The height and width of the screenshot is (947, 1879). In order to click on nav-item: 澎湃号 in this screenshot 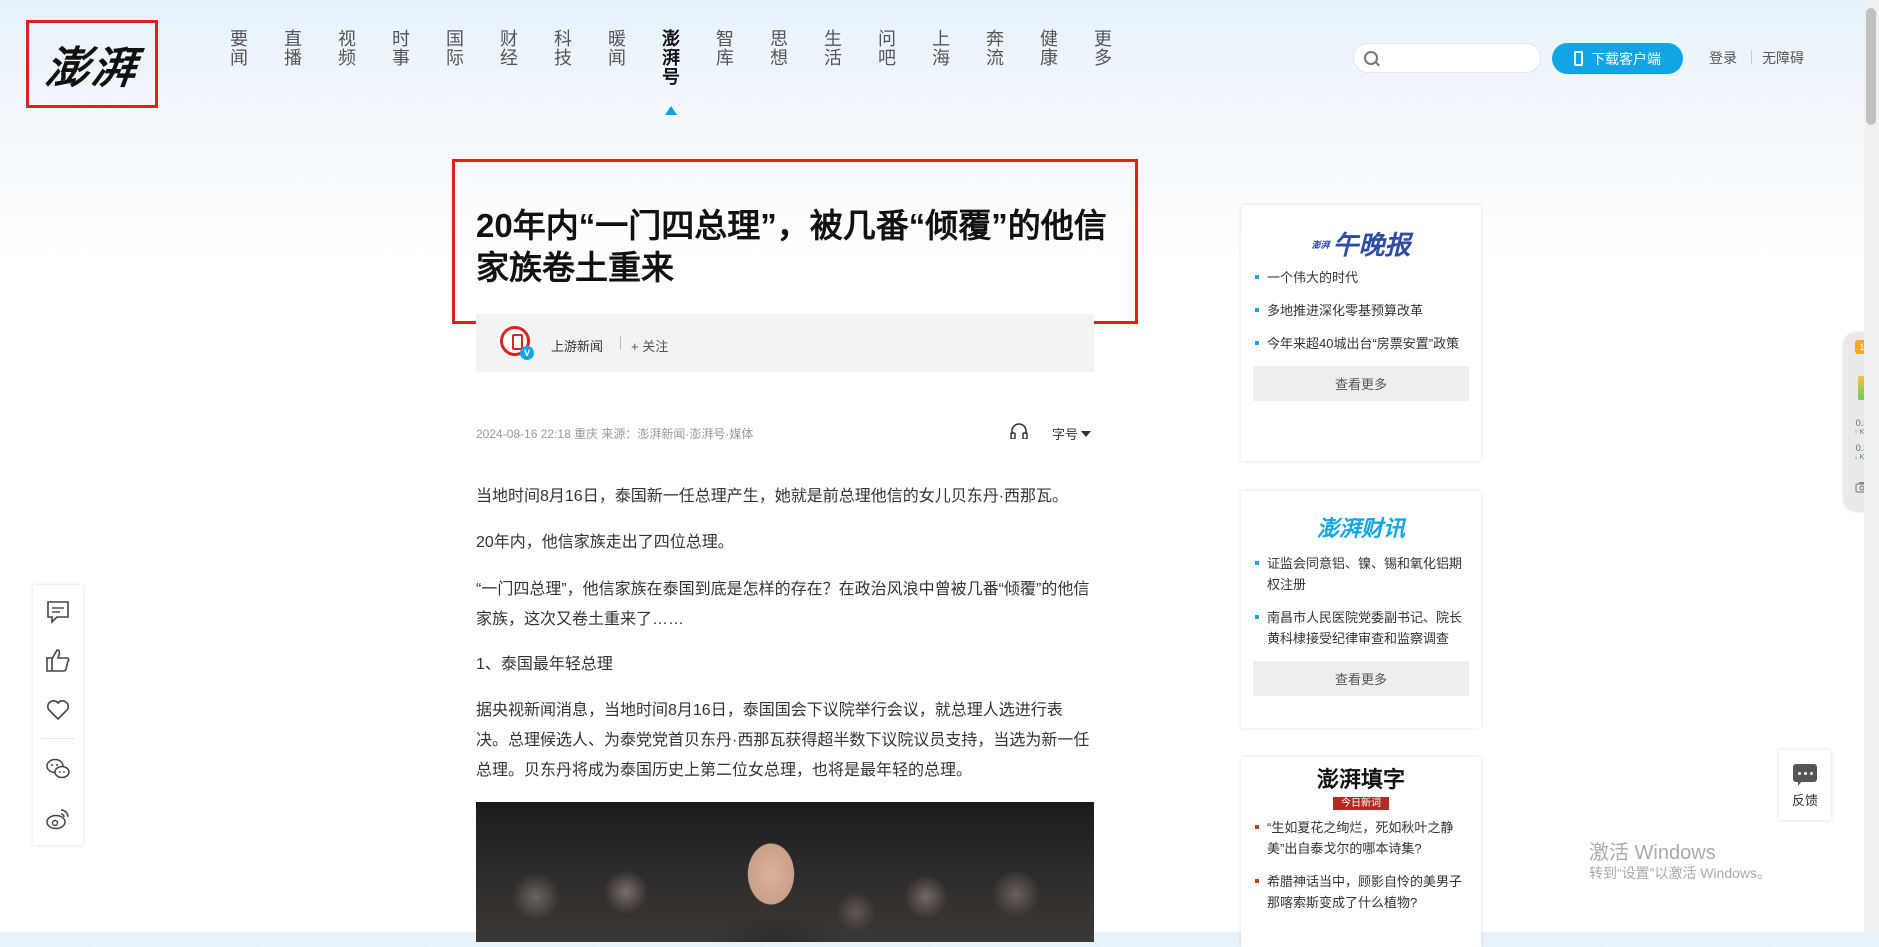, I will do `click(671, 72)`.